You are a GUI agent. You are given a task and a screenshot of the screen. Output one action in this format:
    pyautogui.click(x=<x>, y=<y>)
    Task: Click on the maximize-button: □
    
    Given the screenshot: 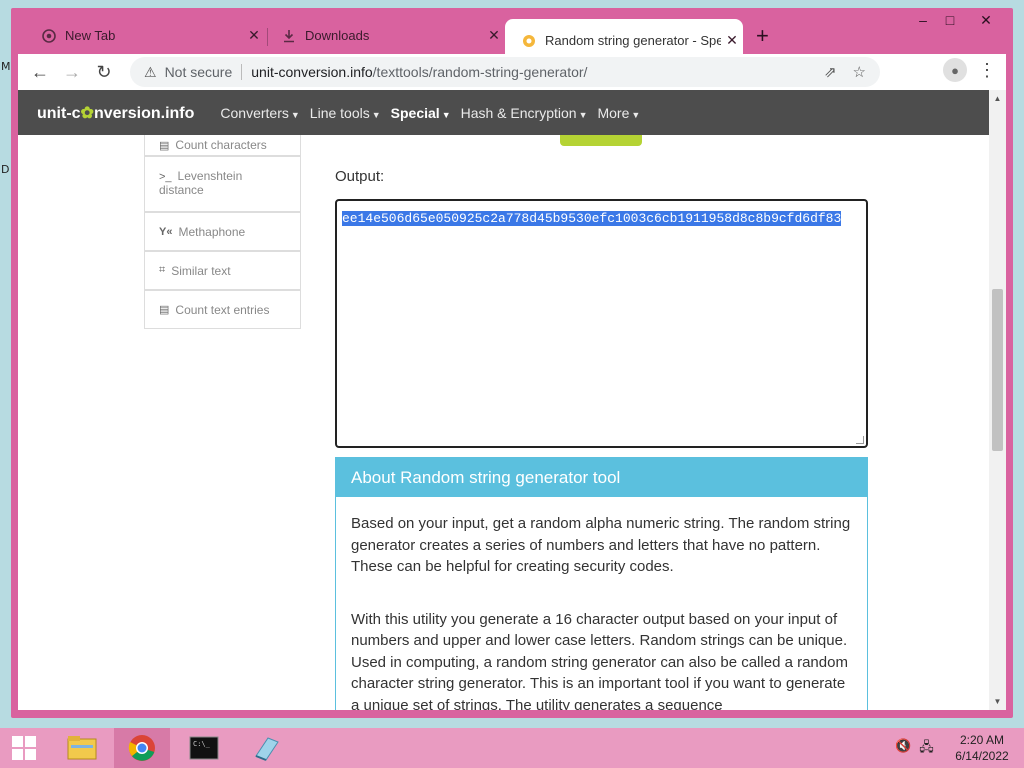 What is the action you would take?
    pyautogui.click(x=950, y=20)
    